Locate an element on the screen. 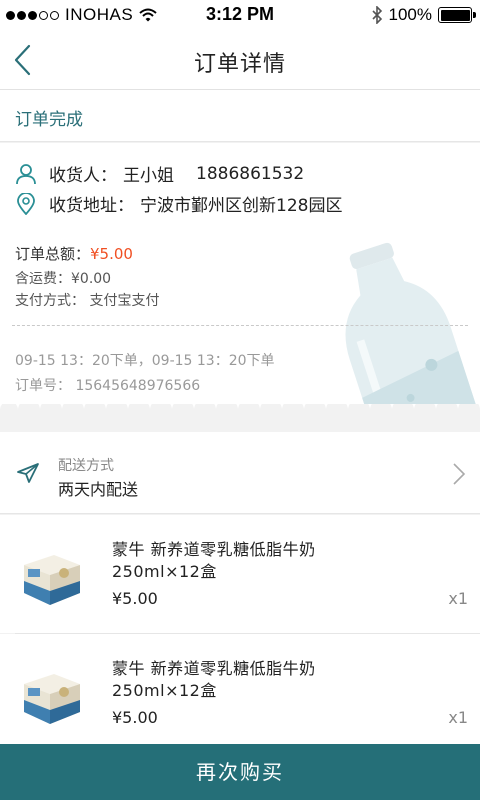 The width and height of the screenshot is (480, 800). delivery-method-row: 配送方式 两天内配送 is located at coordinates (240, 473).